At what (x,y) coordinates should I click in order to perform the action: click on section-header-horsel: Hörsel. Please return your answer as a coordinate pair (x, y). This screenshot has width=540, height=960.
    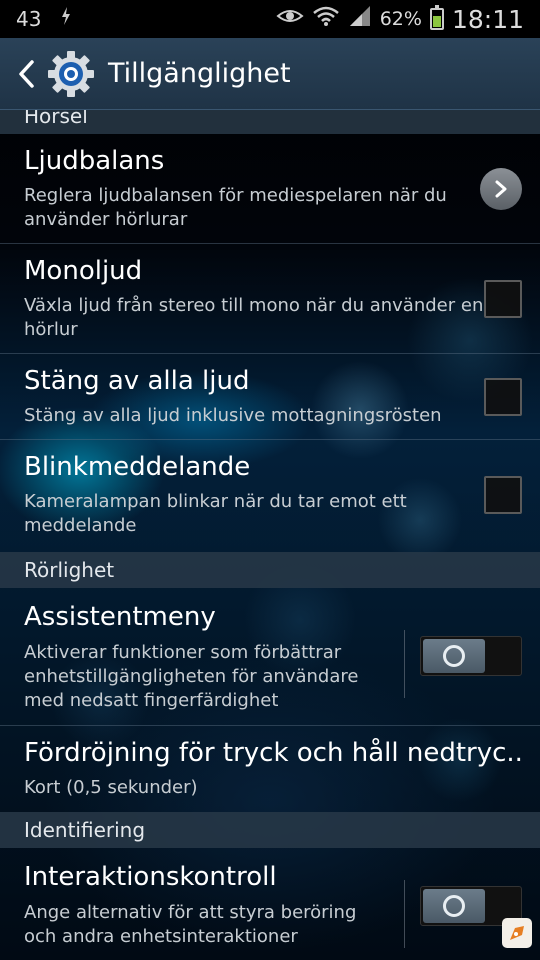
    Looking at the image, I should click on (270, 122).